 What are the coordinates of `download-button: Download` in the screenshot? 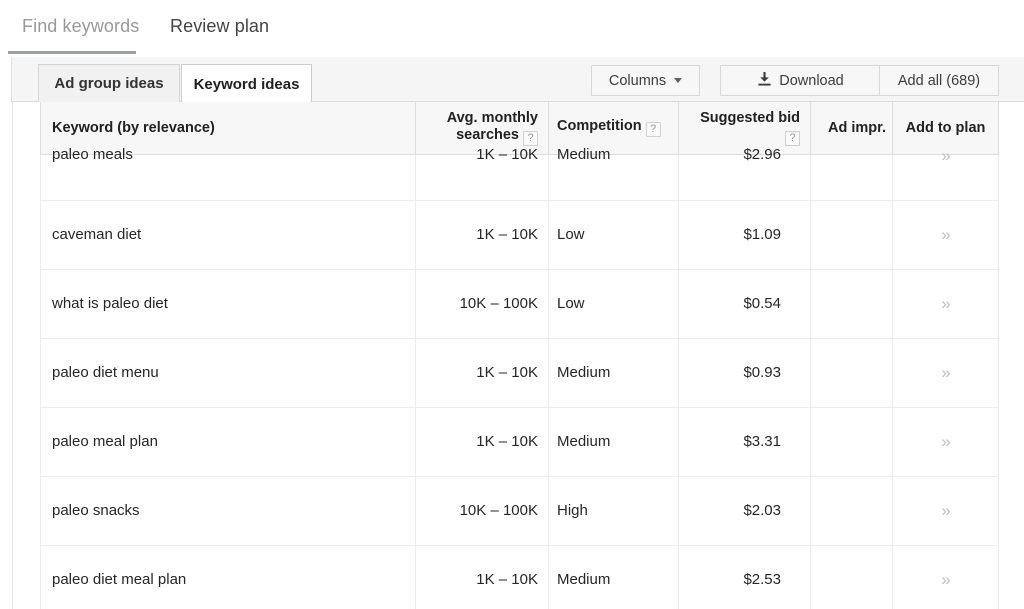 It's located at (800, 80).